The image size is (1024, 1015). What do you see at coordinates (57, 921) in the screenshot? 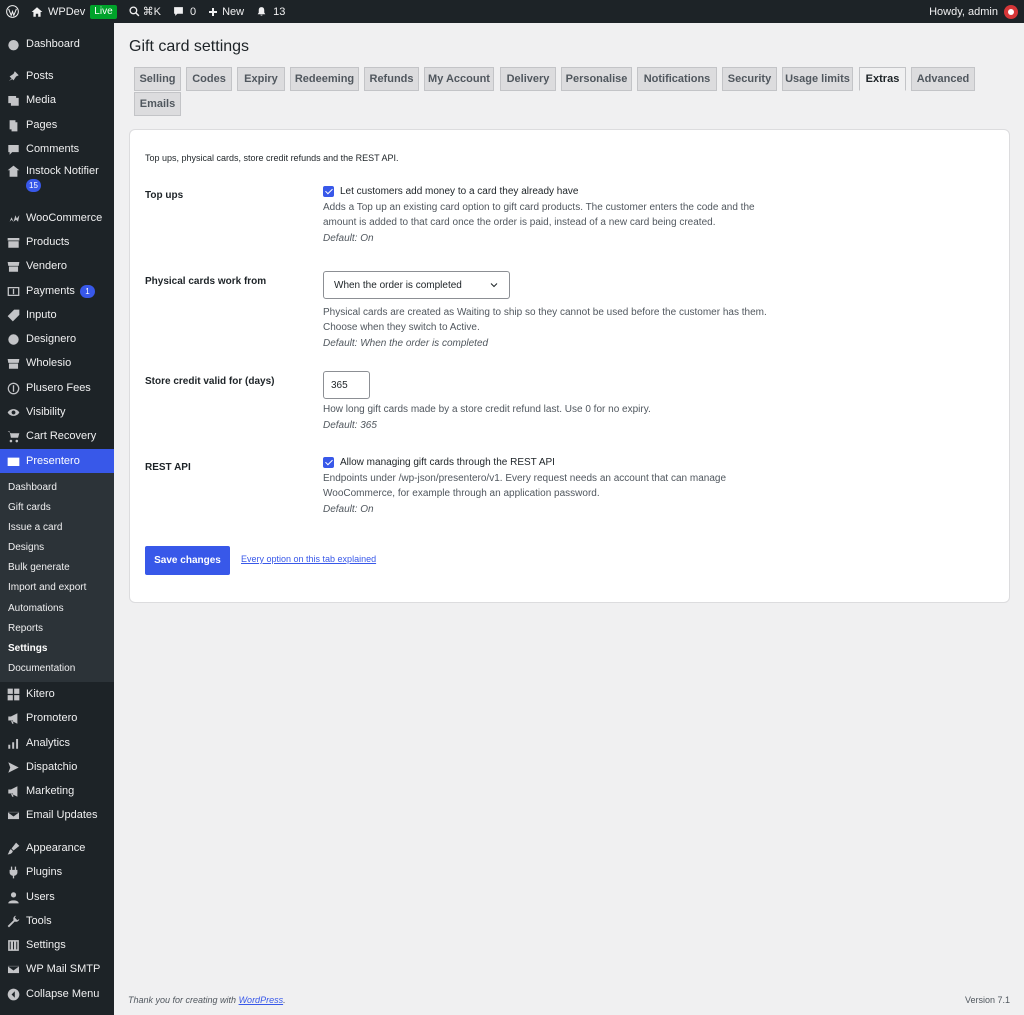
I see `sidebar-item-tools: Tools` at bounding box center [57, 921].